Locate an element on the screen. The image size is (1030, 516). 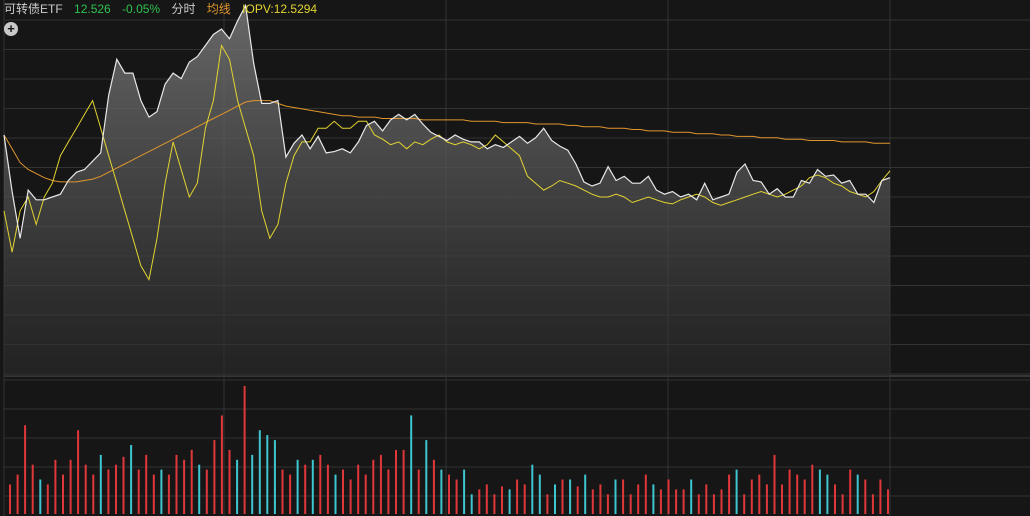
average-line-label: 均线 is located at coordinates (219, 9).